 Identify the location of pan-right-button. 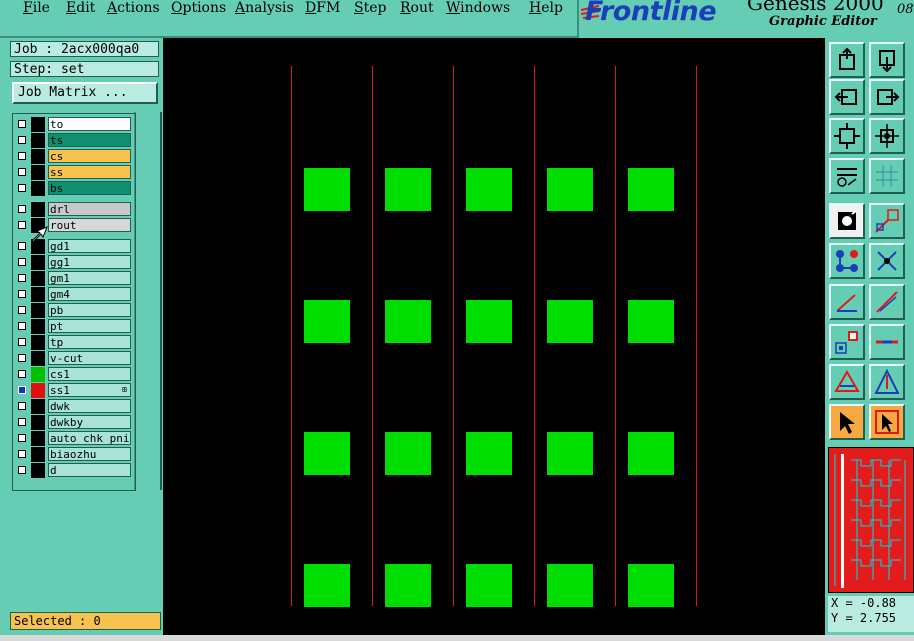
(887, 97).